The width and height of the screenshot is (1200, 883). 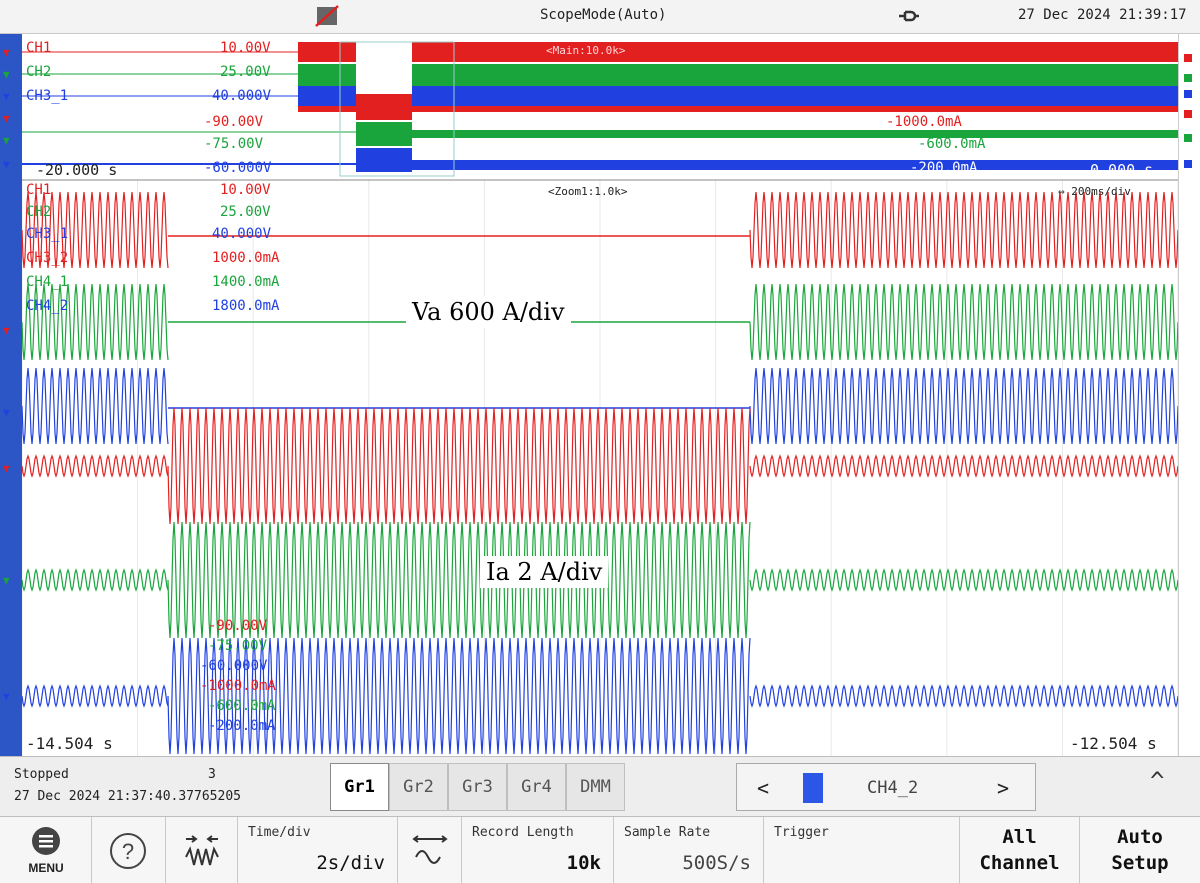 I want to click on tab-gr4: Gr4, so click(x=536, y=787).